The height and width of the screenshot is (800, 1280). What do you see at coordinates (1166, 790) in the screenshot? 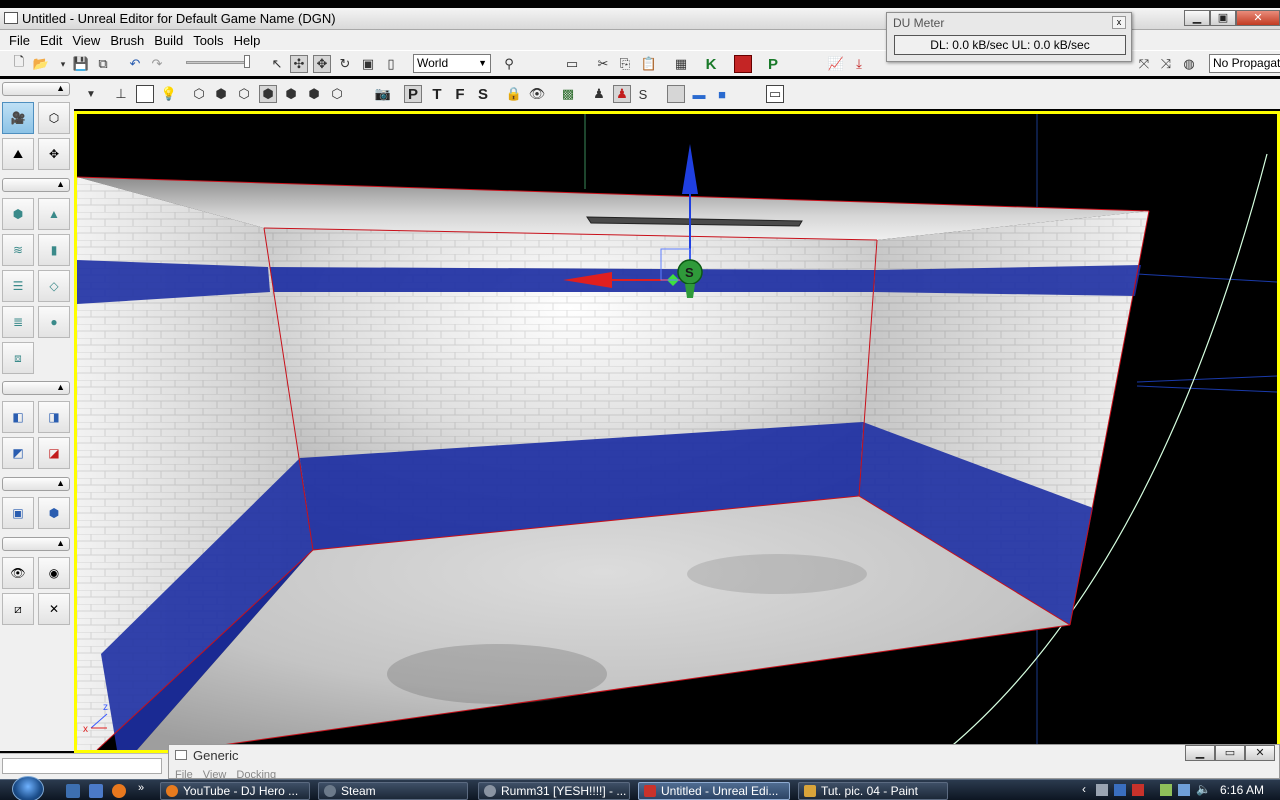
I see `tray-power-icon` at bounding box center [1166, 790].